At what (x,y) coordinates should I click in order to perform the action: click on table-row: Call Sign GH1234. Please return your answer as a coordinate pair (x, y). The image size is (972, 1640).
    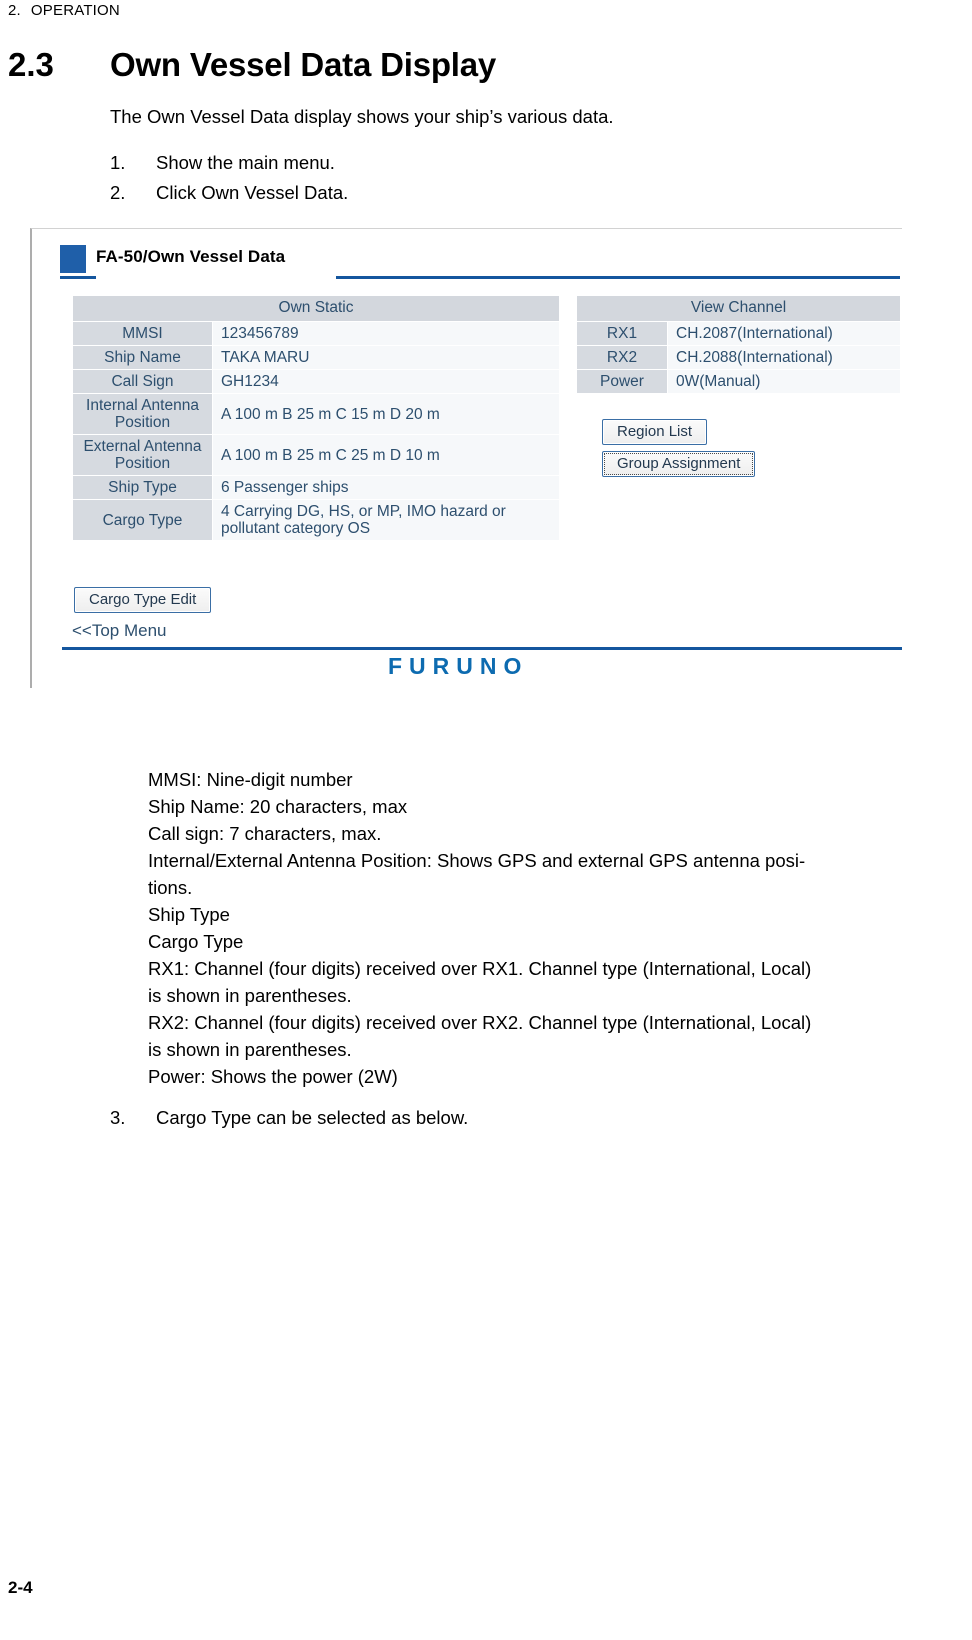
    Looking at the image, I should click on (316, 381).